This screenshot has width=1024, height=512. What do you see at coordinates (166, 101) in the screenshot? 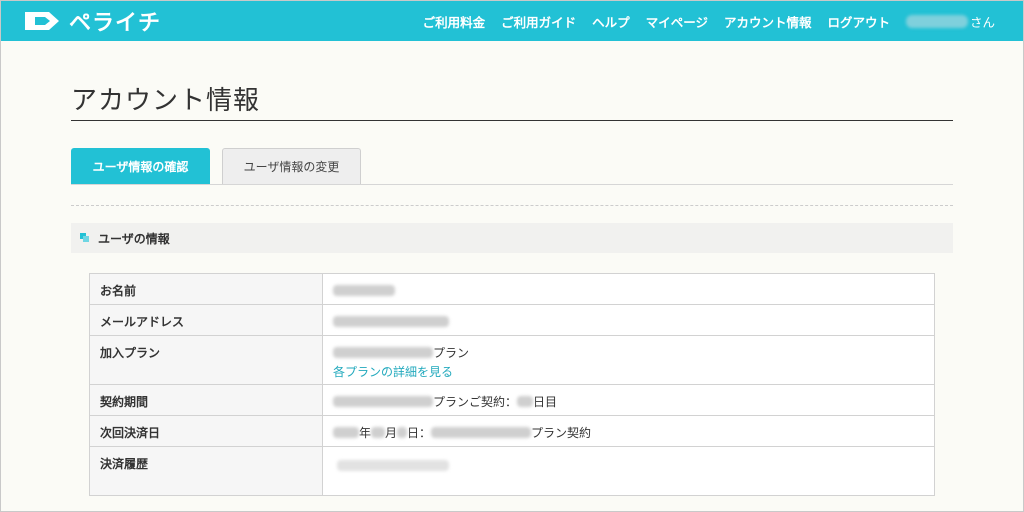
I see `page-title: アカウント情報` at bounding box center [166, 101].